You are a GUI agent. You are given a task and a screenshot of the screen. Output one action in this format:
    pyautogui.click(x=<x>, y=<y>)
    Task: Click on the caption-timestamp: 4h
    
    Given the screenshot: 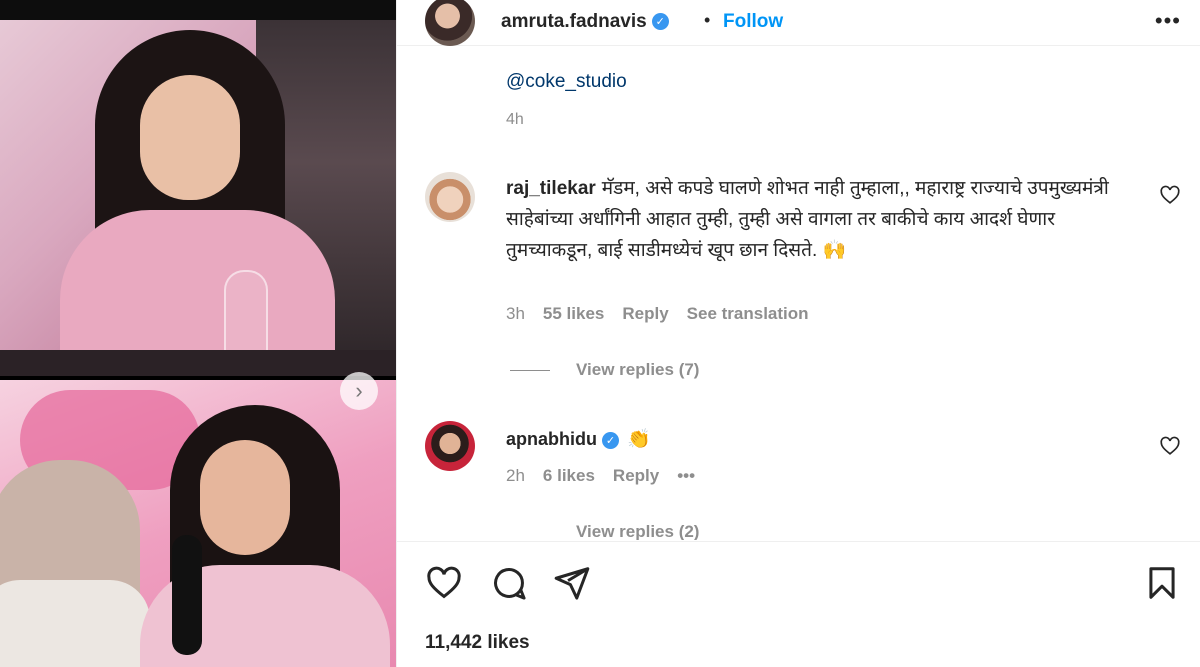 What is the action you would take?
    pyautogui.click(x=515, y=120)
    